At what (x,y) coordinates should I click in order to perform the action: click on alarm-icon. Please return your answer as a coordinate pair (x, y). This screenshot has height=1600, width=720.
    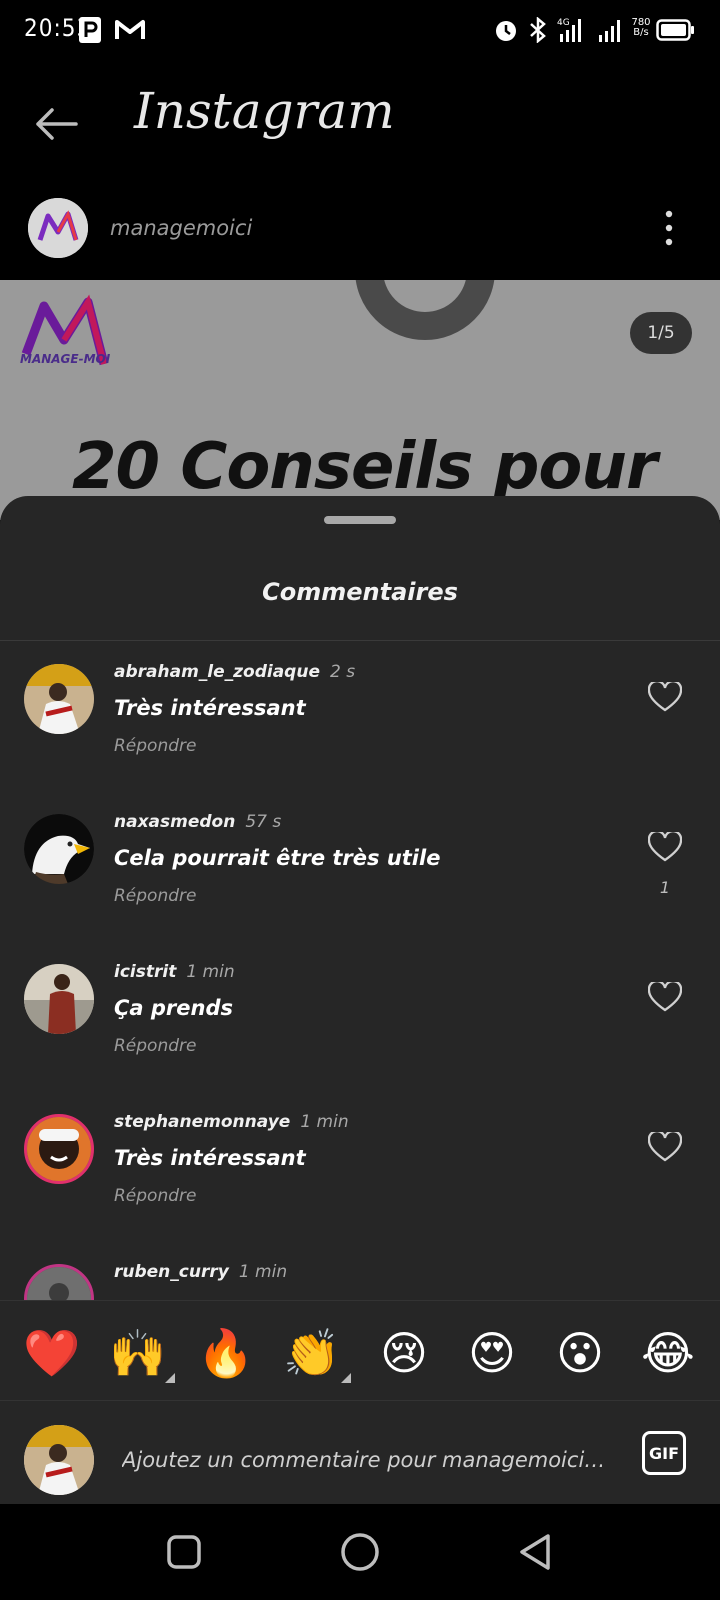
    Looking at the image, I should click on (506, 30).